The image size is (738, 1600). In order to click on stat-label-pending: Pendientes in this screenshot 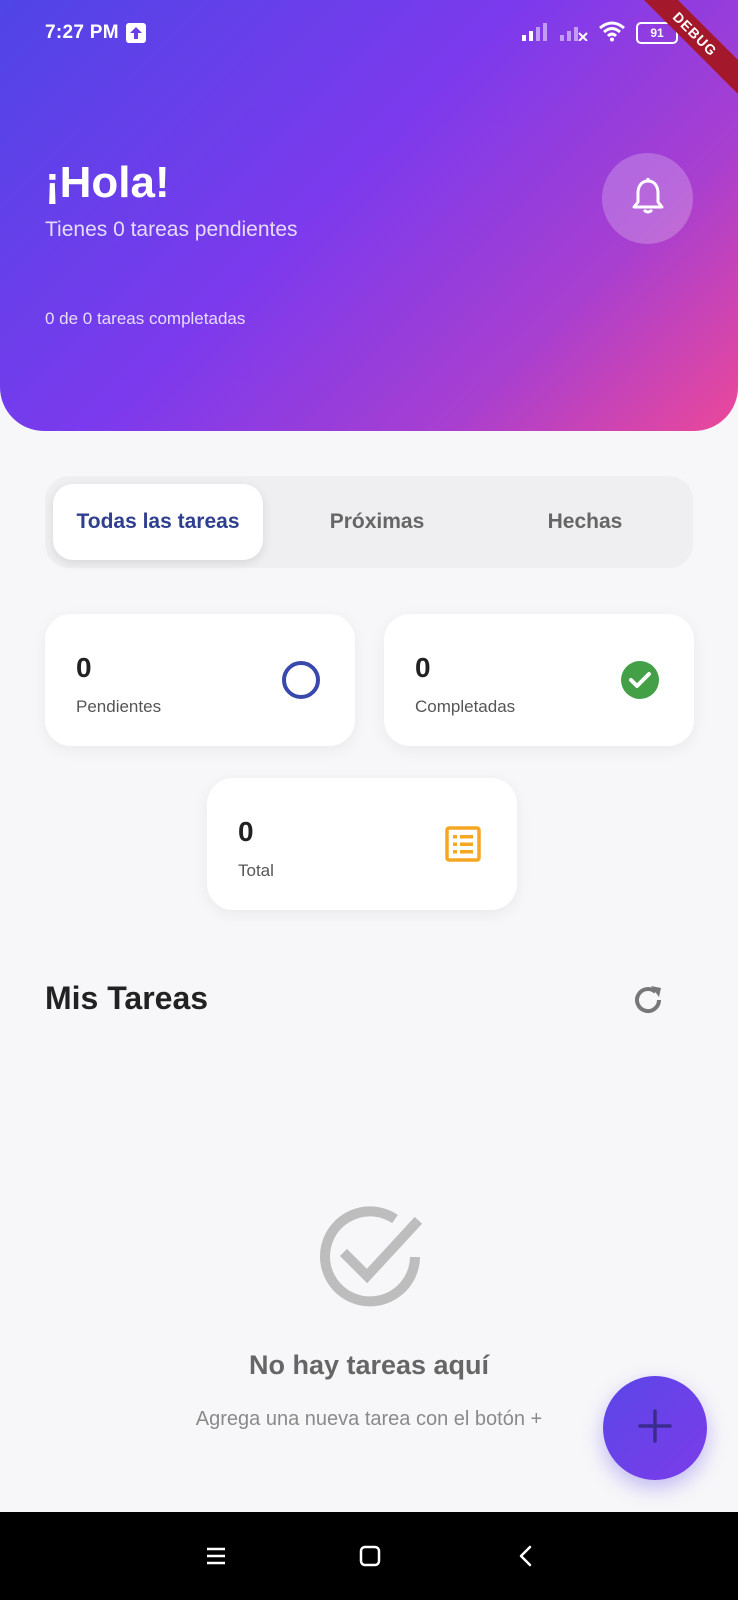, I will do `click(119, 706)`.